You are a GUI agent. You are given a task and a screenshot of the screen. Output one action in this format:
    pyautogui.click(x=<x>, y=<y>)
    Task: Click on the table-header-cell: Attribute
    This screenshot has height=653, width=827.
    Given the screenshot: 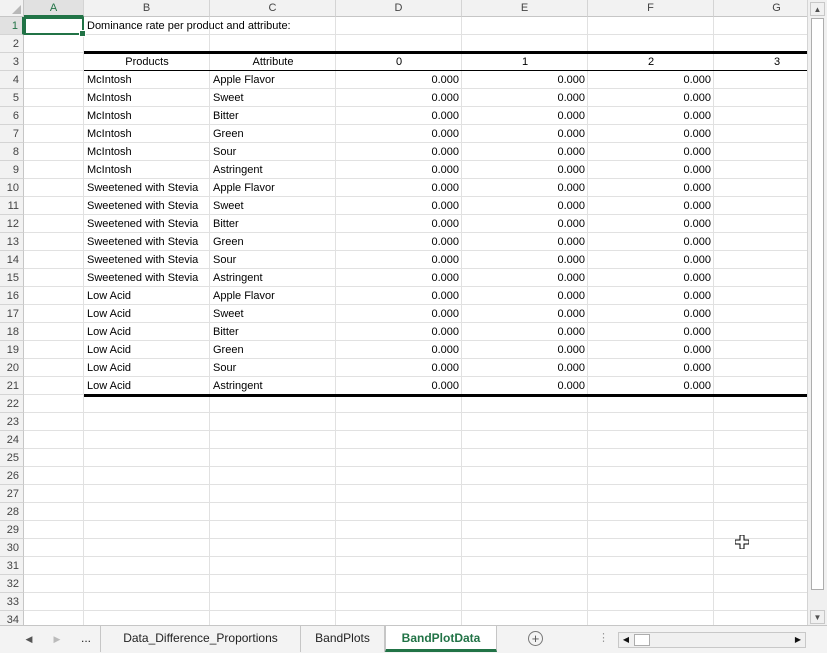 What is the action you would take?
    pyautogui.click(x=273, y=62)
    